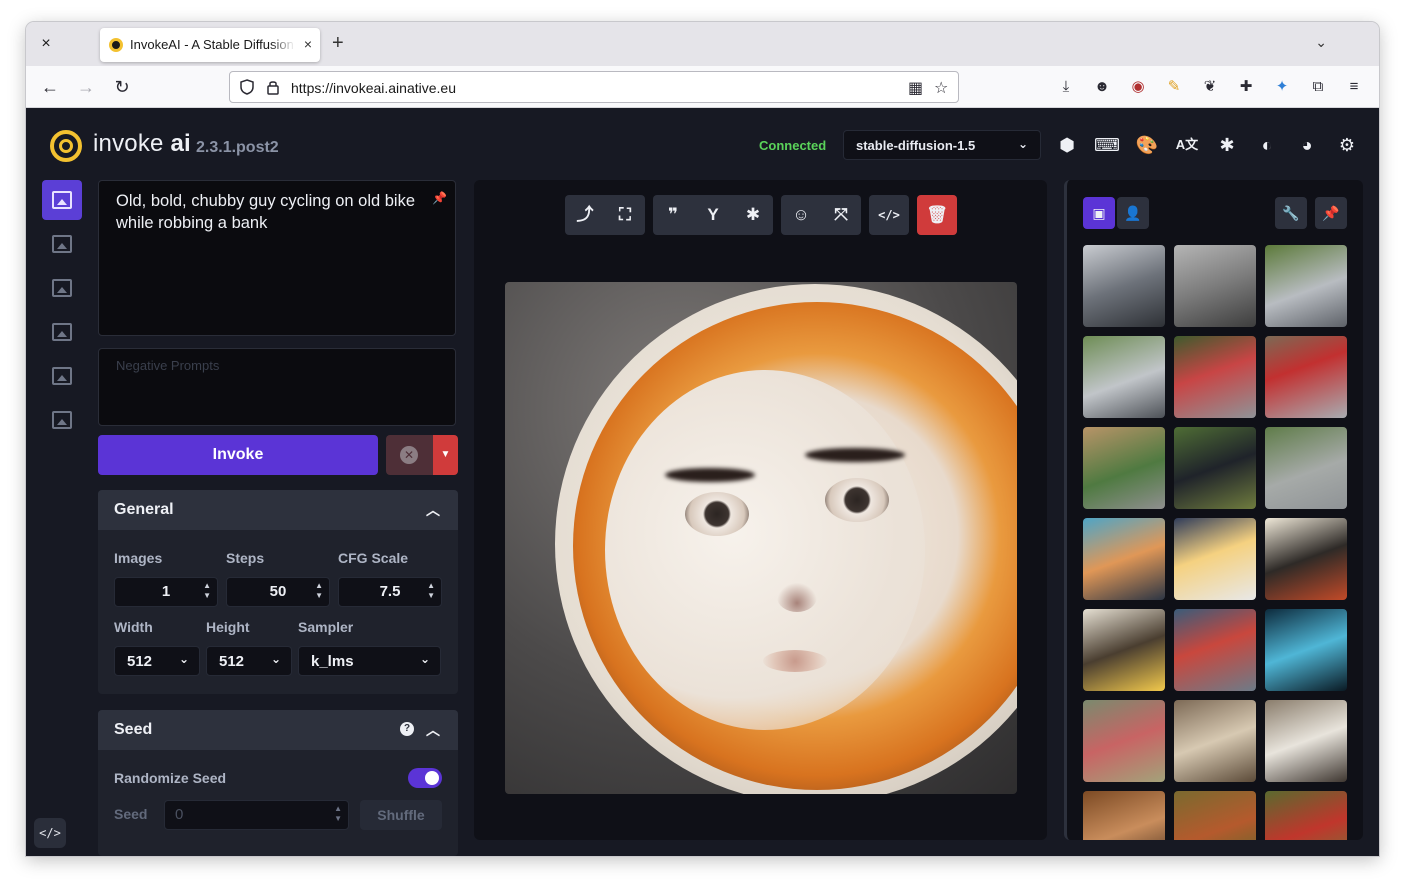  Describe the element at coordinates (1215, 377) in the screenshot. I see `gallery-thumbnail-cyclist-red-shirt` at that location.